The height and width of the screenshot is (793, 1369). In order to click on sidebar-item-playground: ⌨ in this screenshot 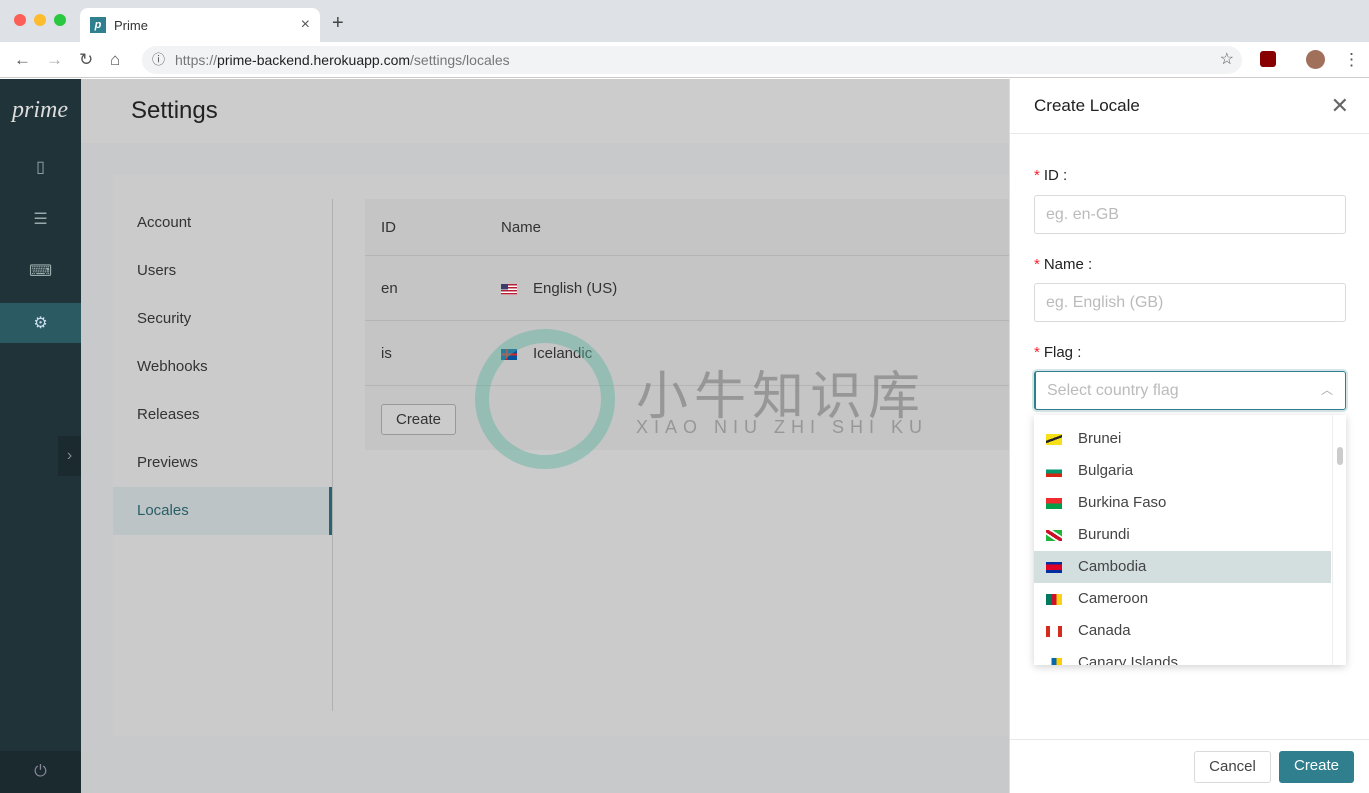, I will do `click(40, 271)`.